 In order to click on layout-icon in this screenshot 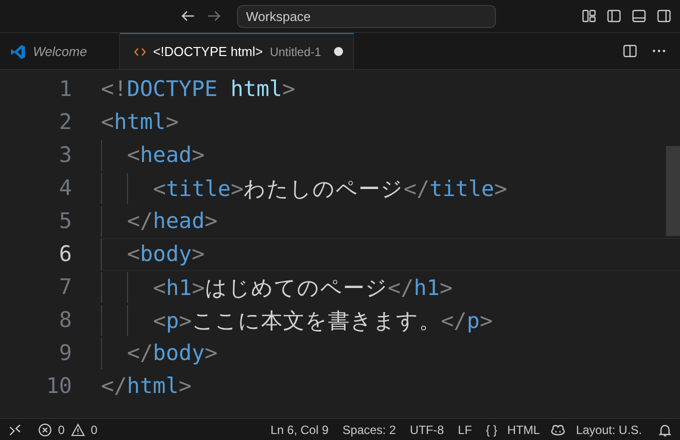, I will do `click(589, 16)`.